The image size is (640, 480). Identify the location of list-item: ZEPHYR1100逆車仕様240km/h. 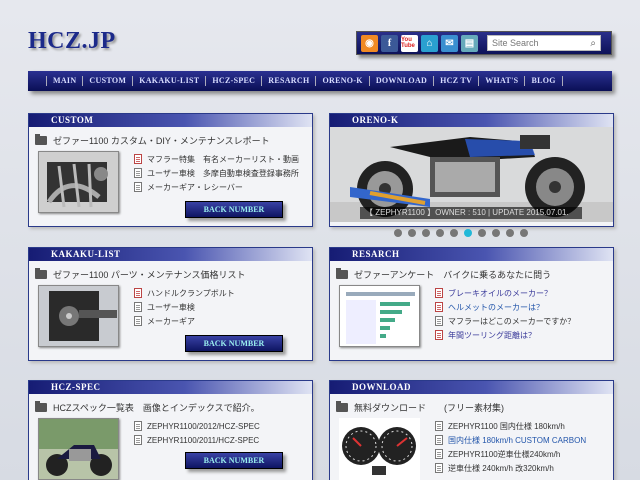
(510, 454).